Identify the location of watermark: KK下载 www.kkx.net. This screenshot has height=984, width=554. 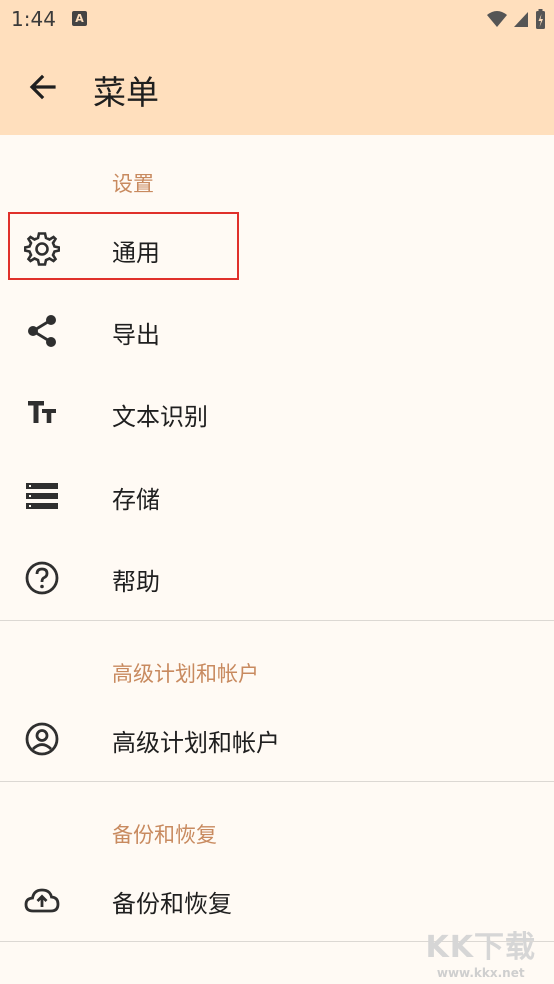
(481, 951).